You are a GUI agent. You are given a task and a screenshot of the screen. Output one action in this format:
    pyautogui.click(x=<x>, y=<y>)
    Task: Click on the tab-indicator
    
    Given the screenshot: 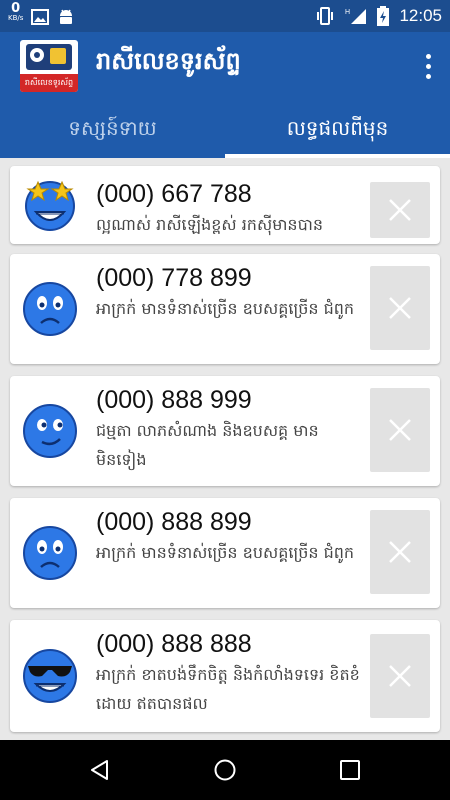 What is the action you would take?
    pyautogui.click(x=337, y=156)
    